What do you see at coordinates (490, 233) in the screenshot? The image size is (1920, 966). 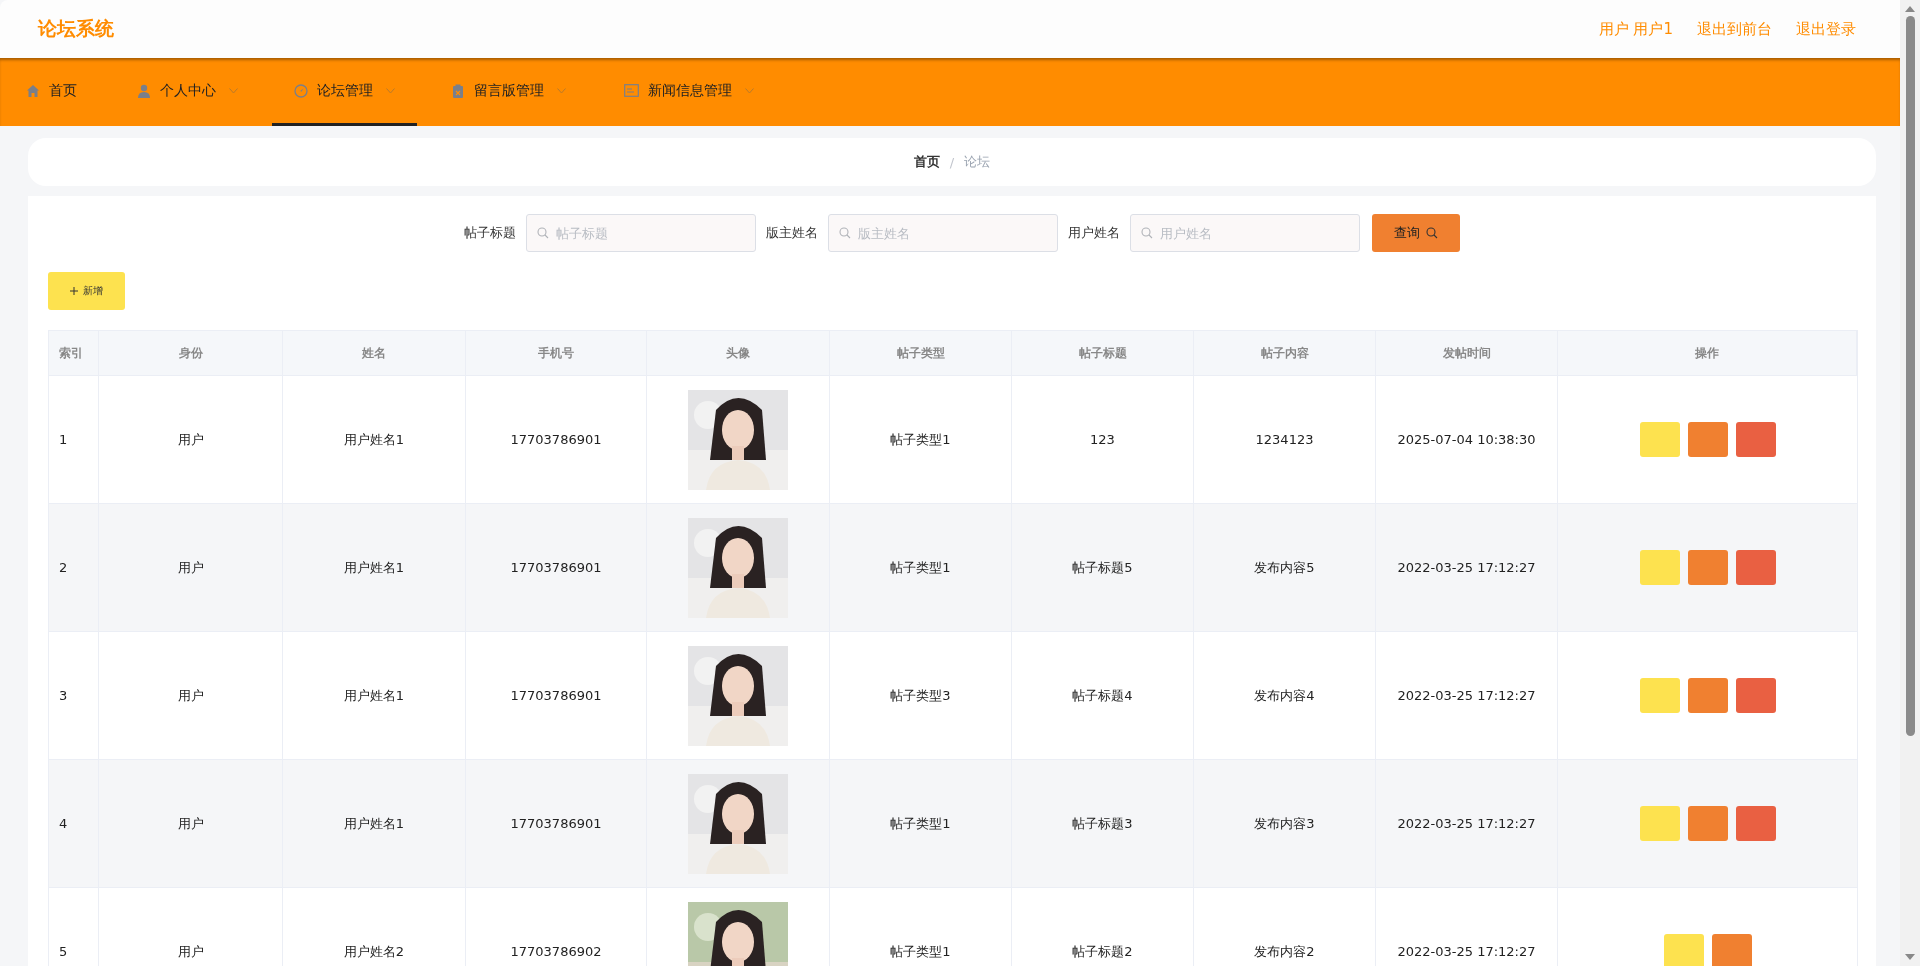 I see `field-label: 帖子标题` at bounding box center [490, 233].